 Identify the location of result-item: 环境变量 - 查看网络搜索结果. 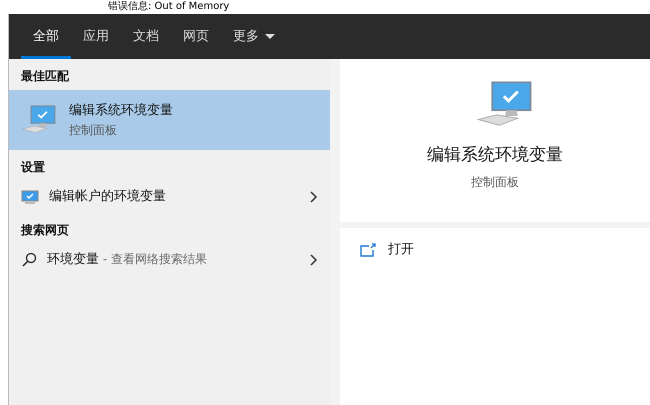
(169, 260).